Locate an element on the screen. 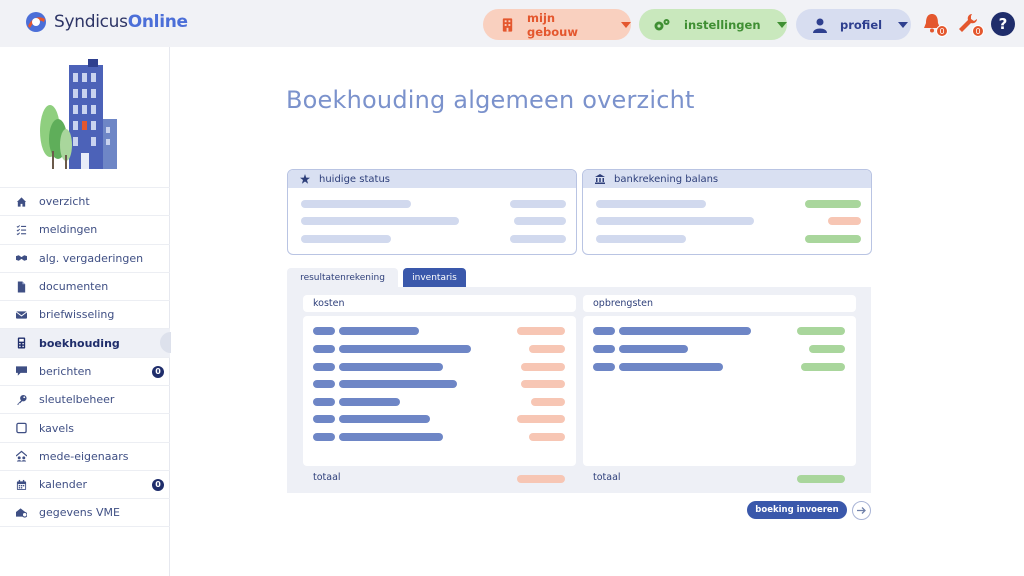 This screenshot has width=1024, height=576. bank-icon is located at coordinates (600, 179).